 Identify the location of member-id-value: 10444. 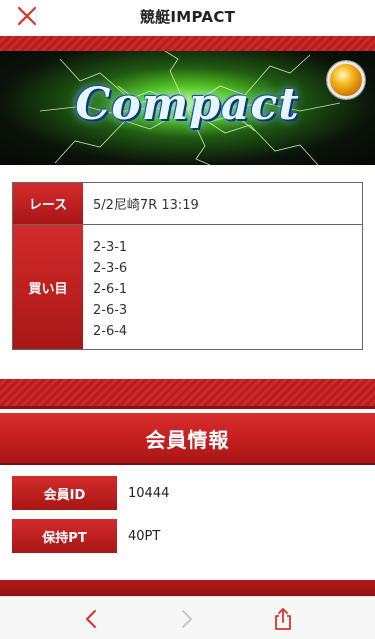
(149, 493).